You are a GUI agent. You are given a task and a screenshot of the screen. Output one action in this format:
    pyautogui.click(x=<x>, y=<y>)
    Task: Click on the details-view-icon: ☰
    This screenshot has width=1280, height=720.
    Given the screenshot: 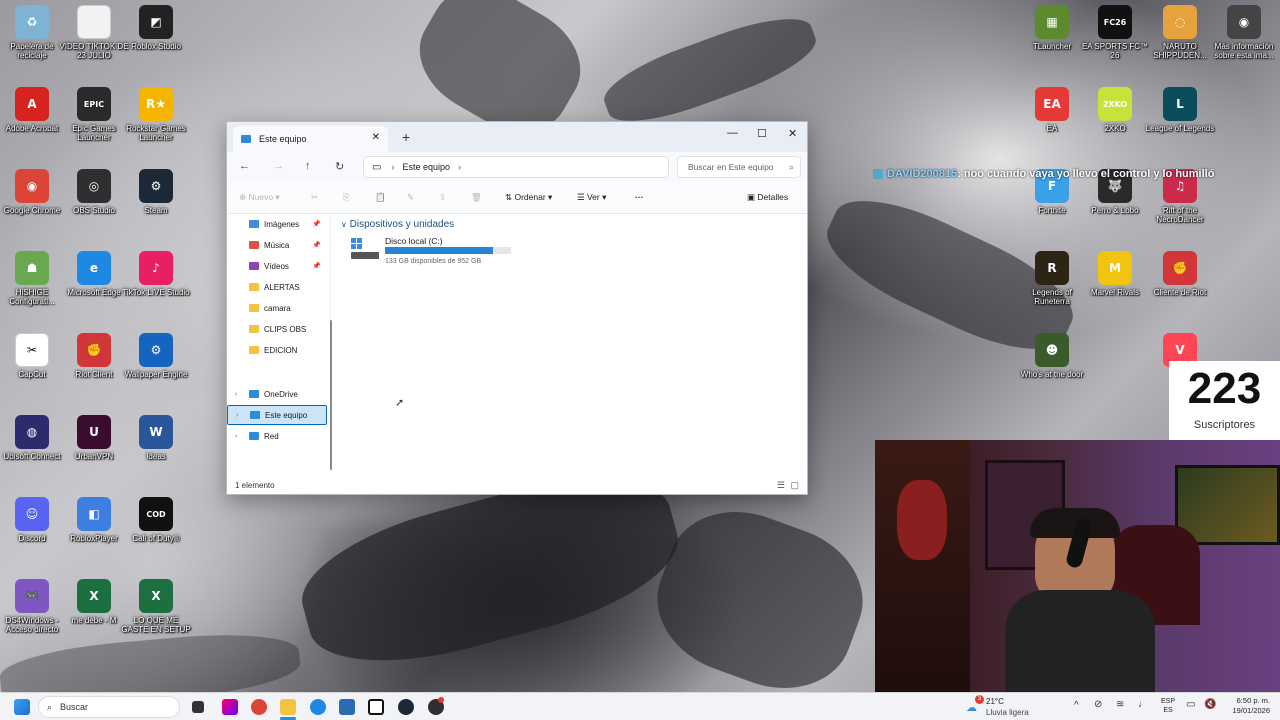 What is the action you would take?
    pyautogui.click(x=781, y=485)
    